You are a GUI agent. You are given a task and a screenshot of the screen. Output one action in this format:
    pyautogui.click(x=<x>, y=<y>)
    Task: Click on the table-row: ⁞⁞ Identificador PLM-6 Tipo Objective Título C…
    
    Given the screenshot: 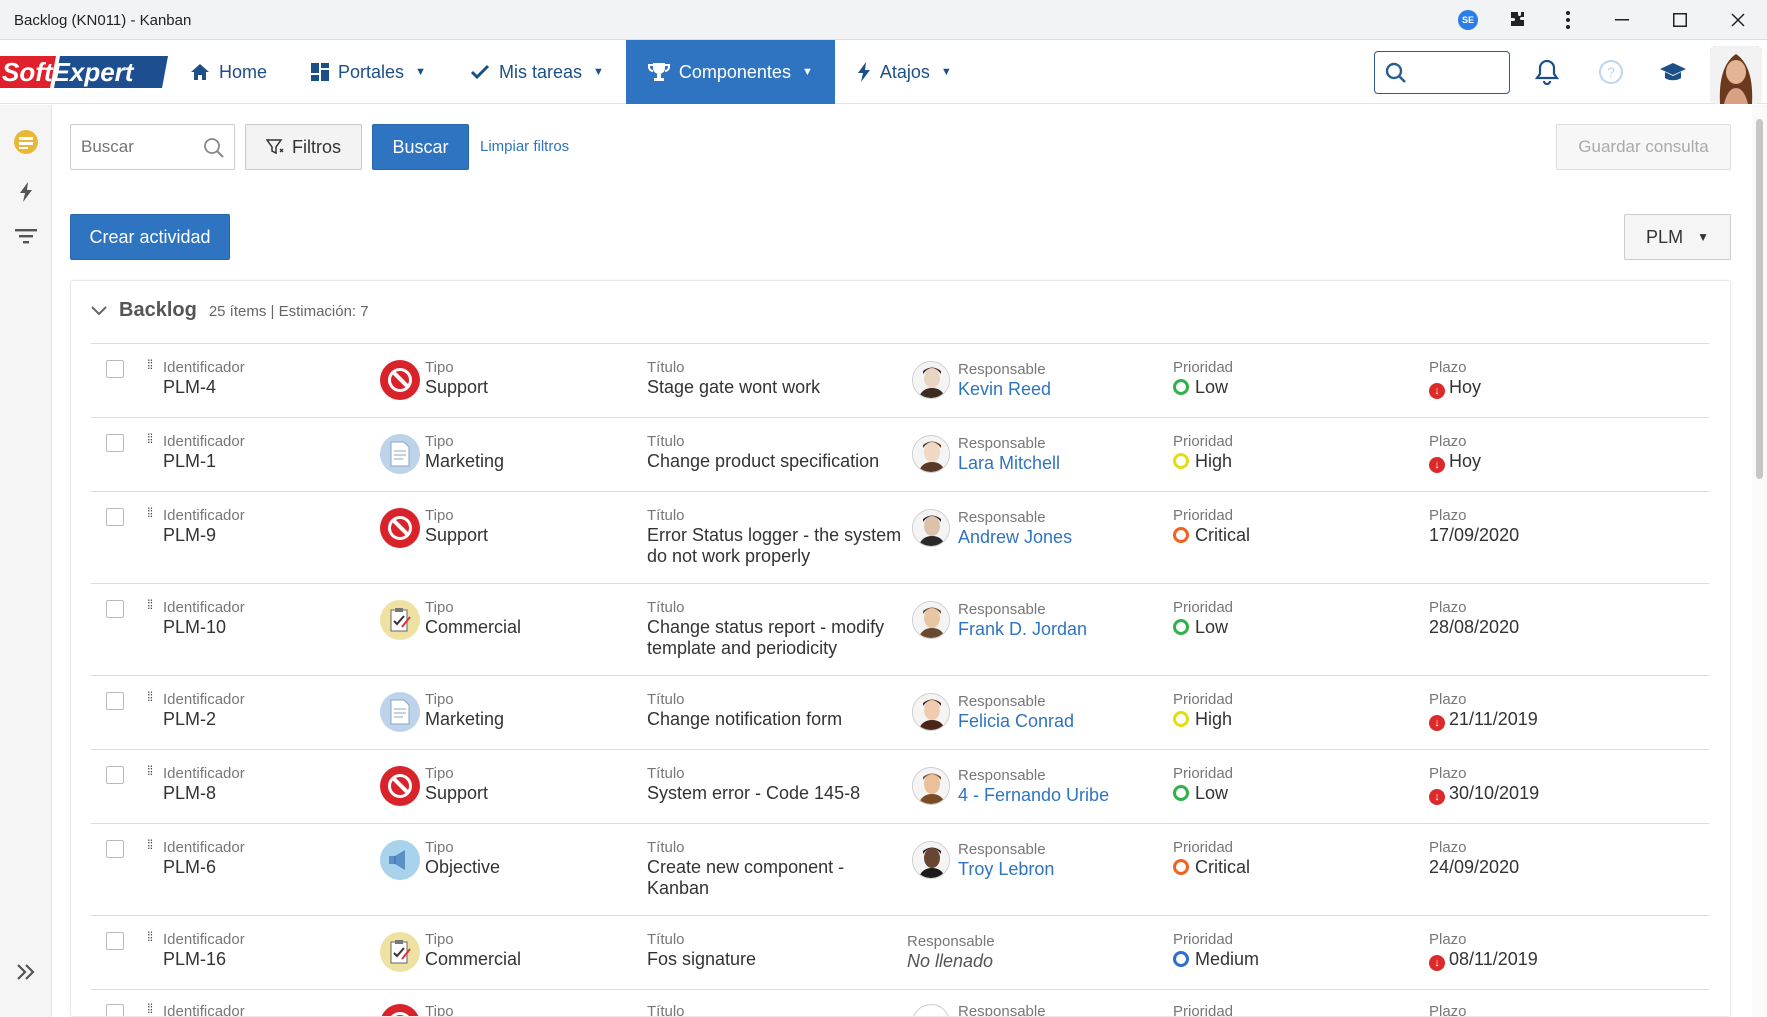 What is the action you would take?
    pyautogui.click(x=900, y=870)
    